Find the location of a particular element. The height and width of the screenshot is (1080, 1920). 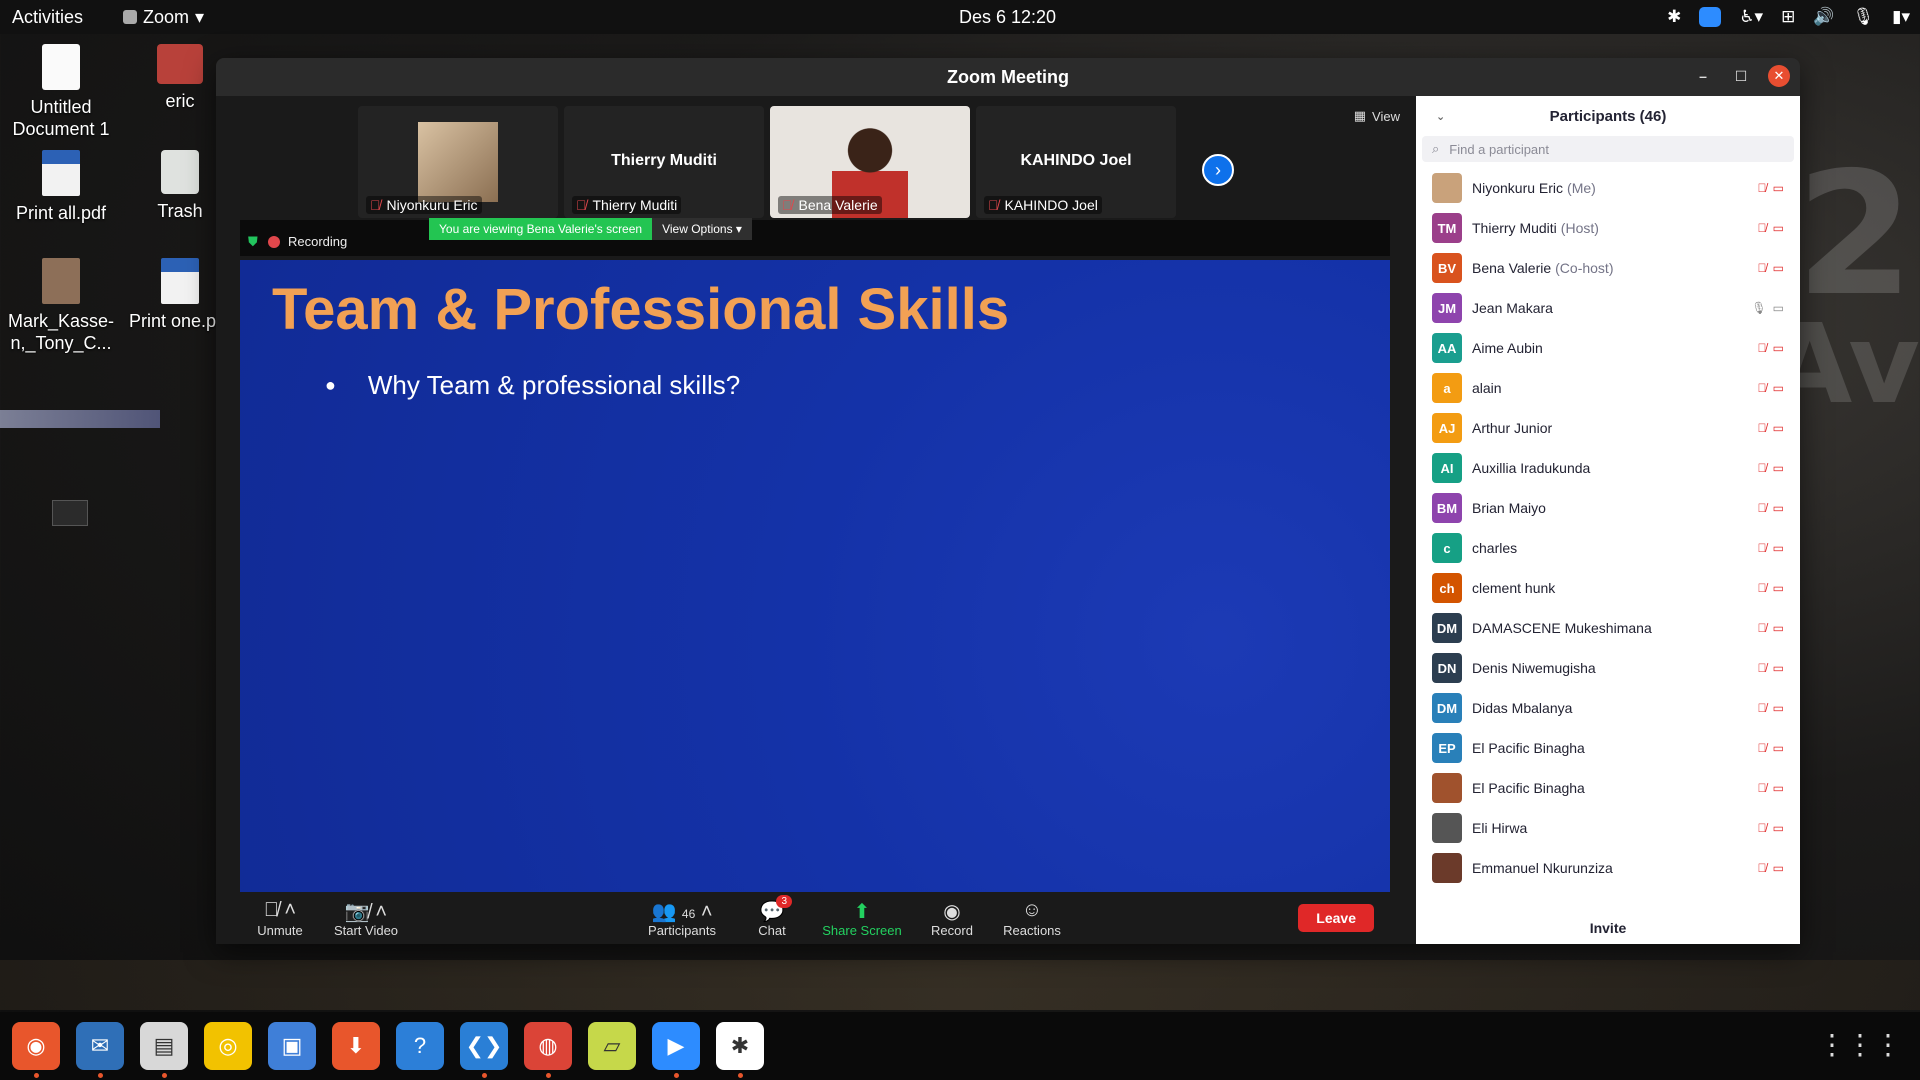

thumbnail-kahindo-joel: KAHINDO Joel 🎙̸ KAHINDO Joel is located at coordinates (1076, 162).